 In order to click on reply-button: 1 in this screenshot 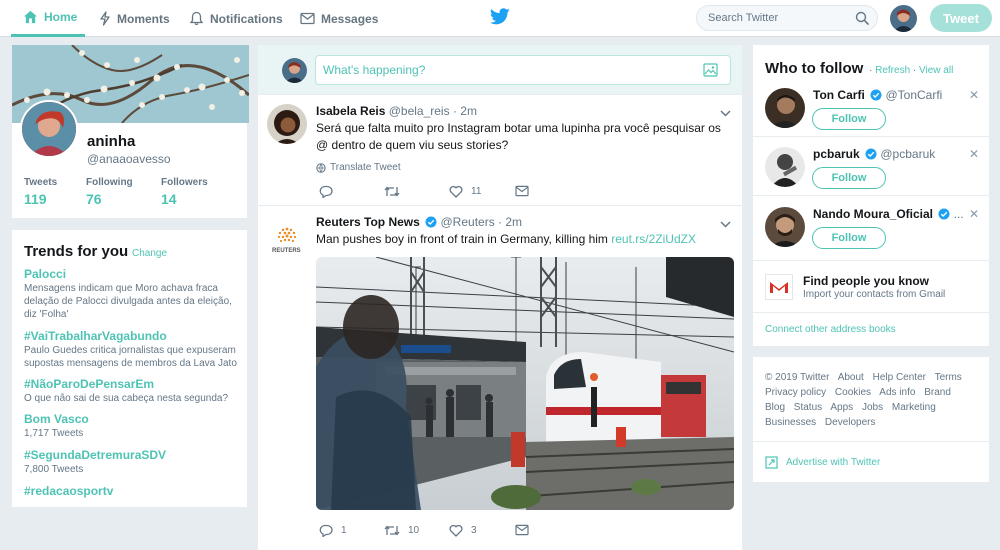, I will do `click(333, 530)`.